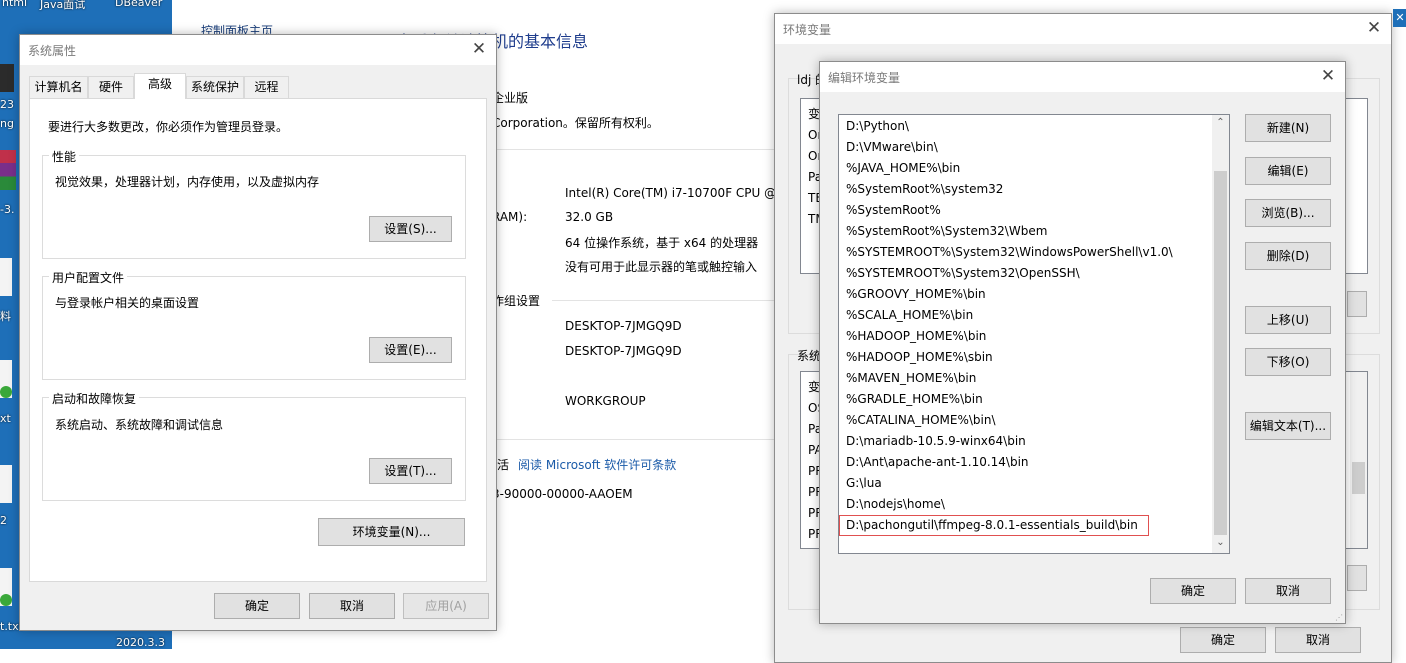  I want to click on ok-button: 确定, so click(257, 606).